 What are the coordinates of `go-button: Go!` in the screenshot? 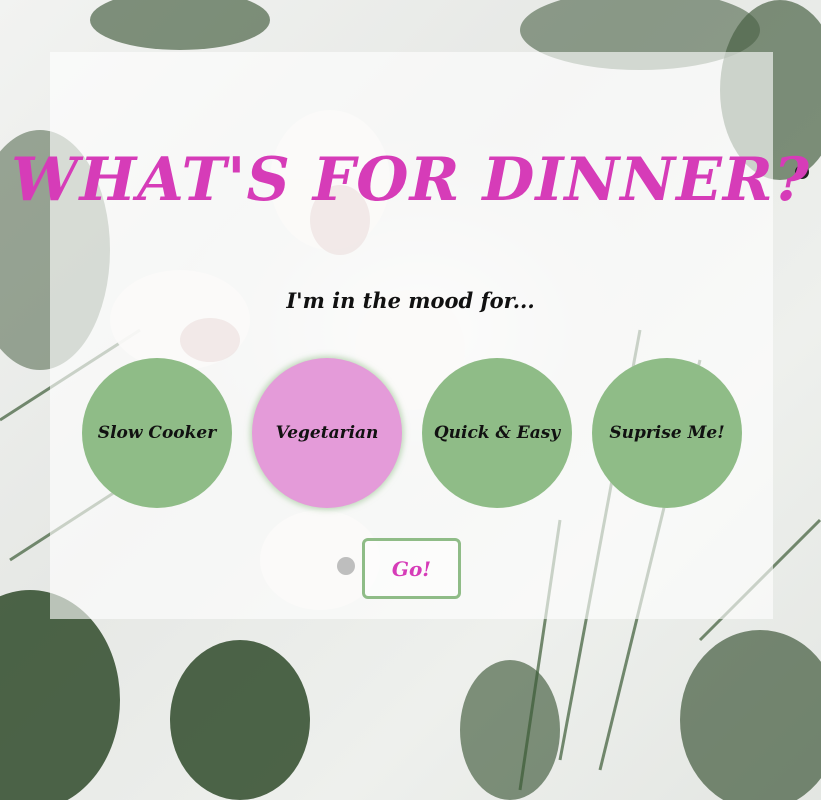 It's located at (411, 568).